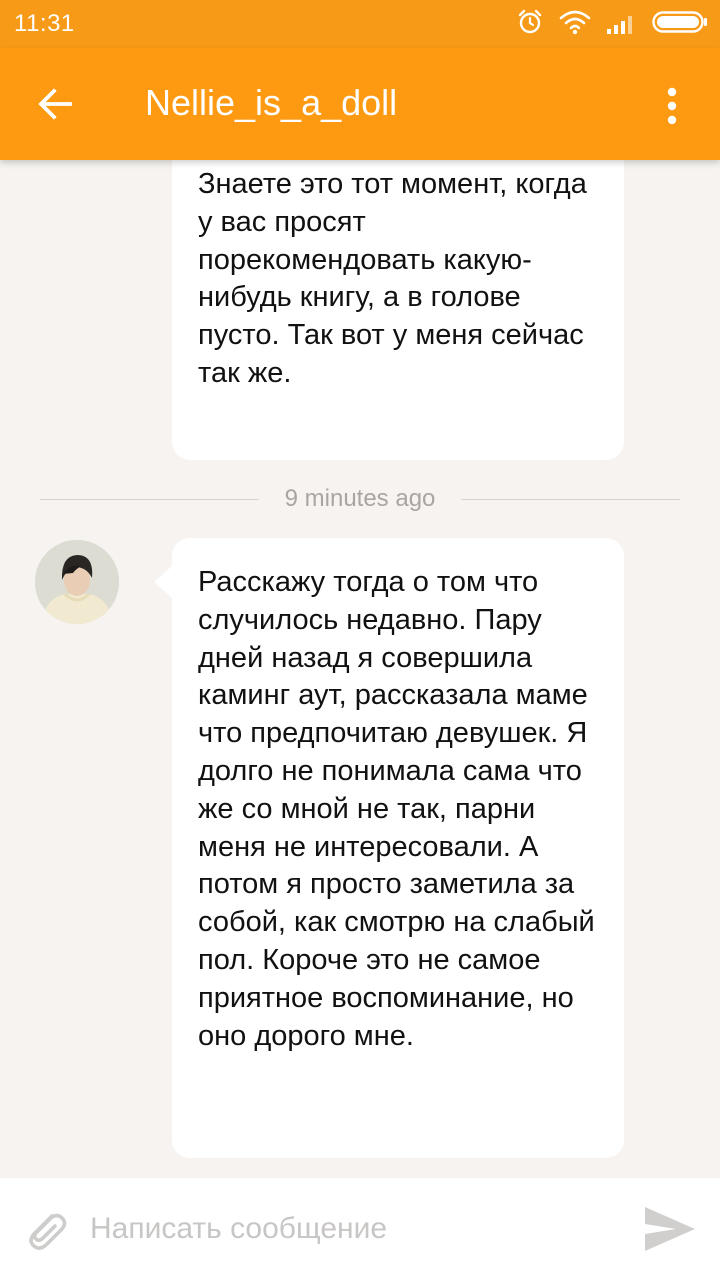  I want to click on status-bar: 11:31, so click(360, 24).